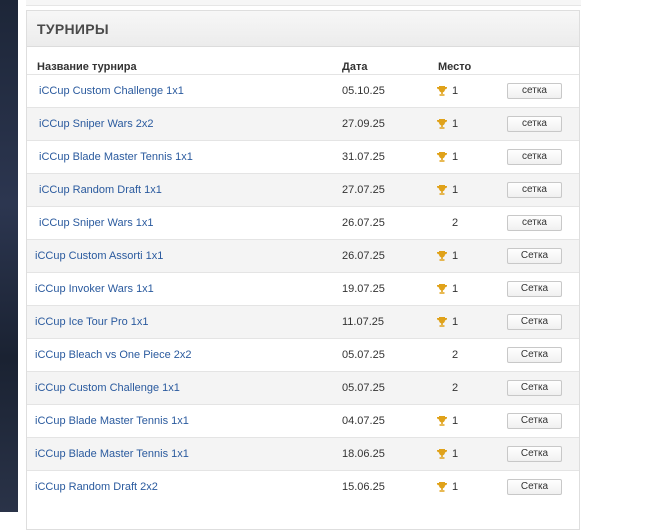  I want to click on tournament-name-link: iCCup Custom Assorti 1x1, so click(99, 256).